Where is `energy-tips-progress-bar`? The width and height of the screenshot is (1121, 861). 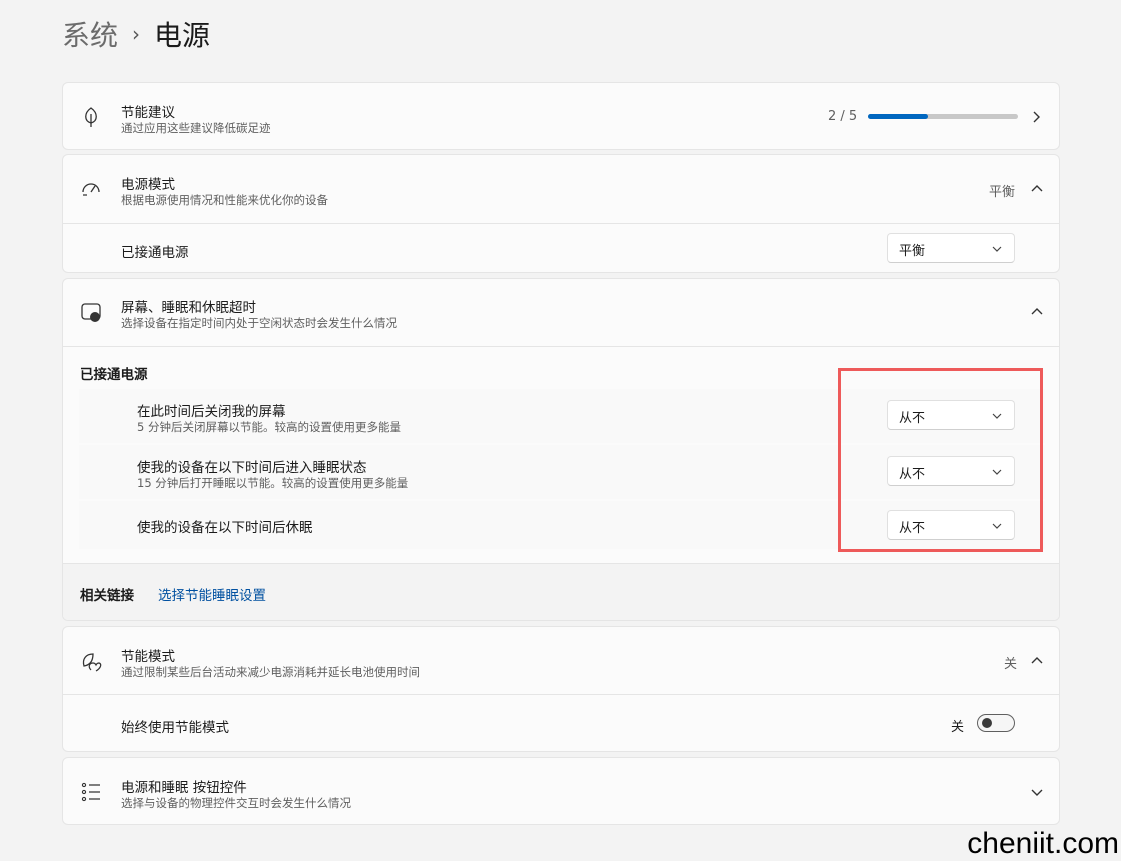 energy-tips-progress-bar is located at coordinates (943, 116).